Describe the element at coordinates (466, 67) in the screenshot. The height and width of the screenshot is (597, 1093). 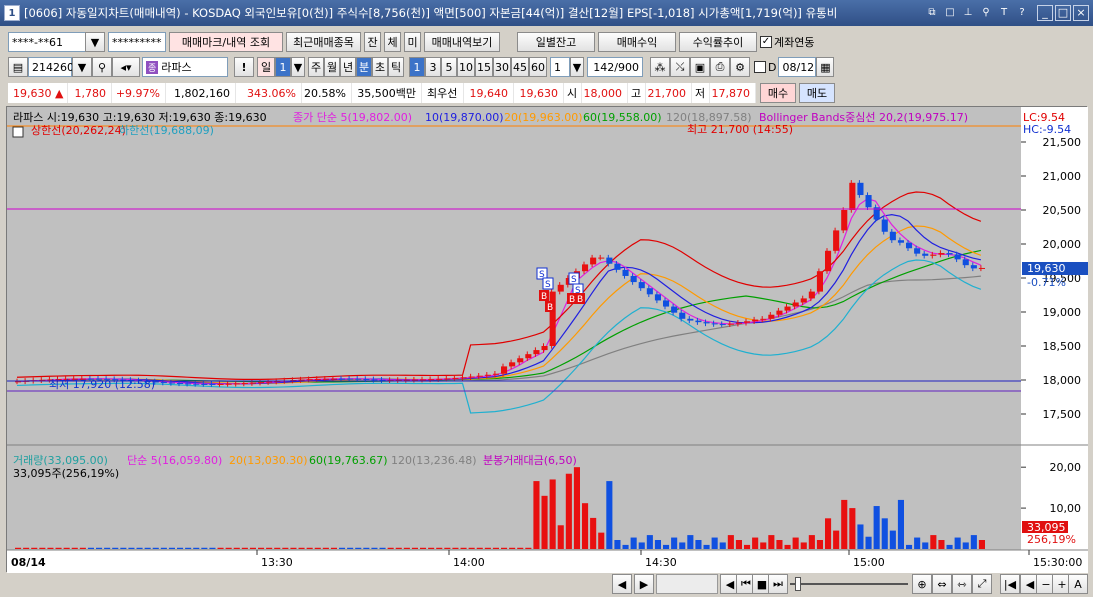
I see `interval-button-10: 10` at that location.